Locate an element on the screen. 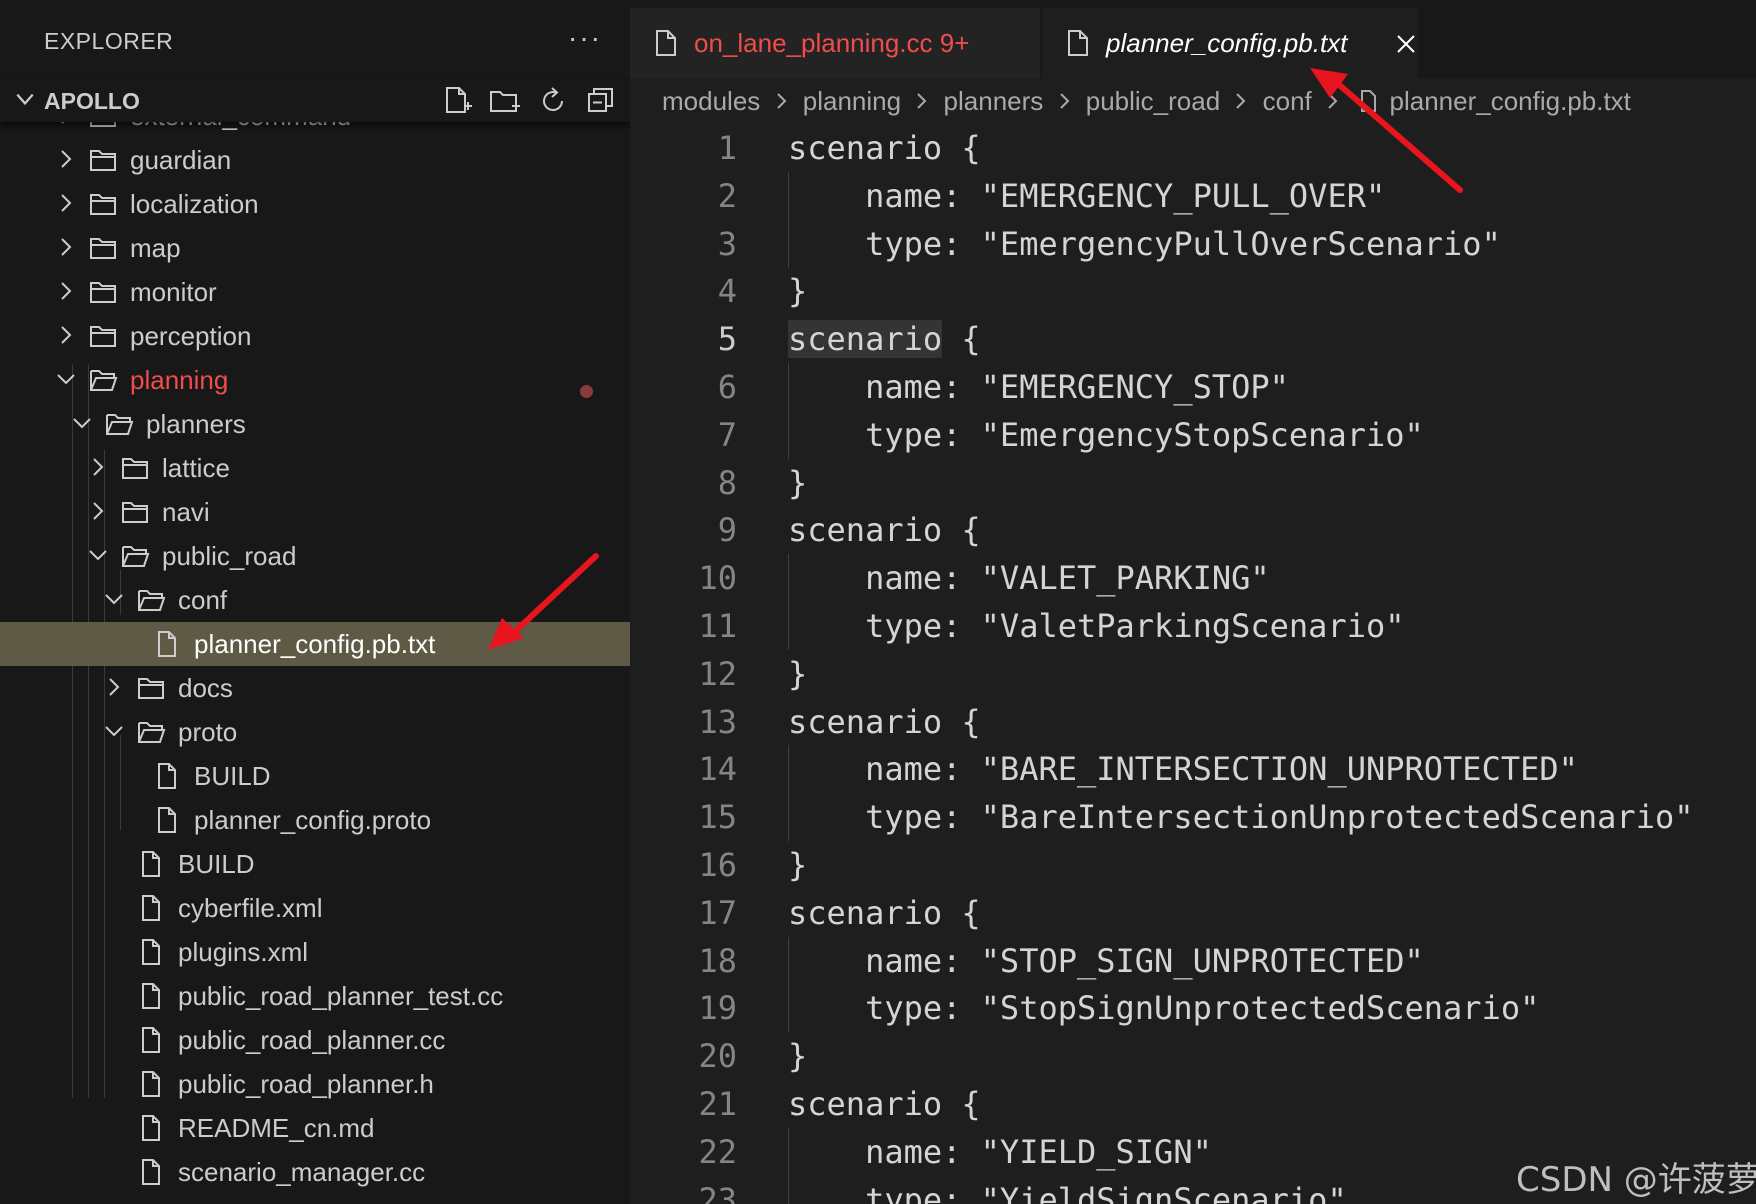 The image size is (1756, 1204). breadcrumb-file: planner_config.pb.txt is located at coordinates (1510, 101).